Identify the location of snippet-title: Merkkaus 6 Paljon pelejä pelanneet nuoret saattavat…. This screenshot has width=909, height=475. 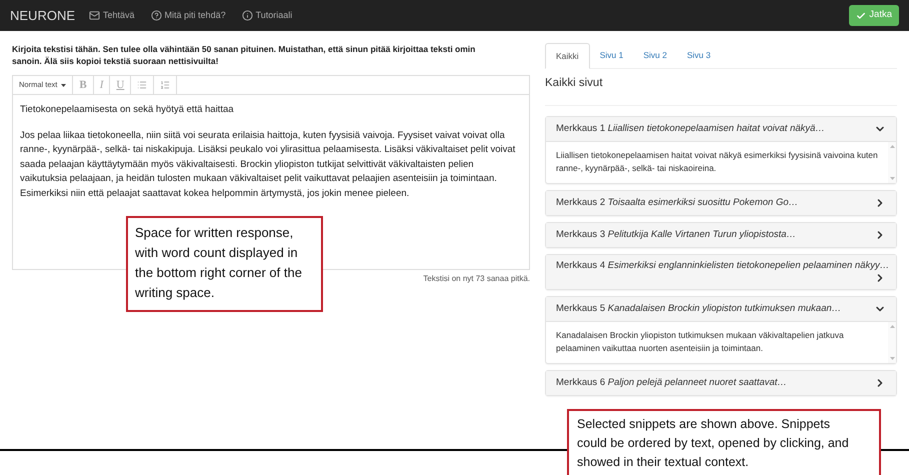
(671, 383).